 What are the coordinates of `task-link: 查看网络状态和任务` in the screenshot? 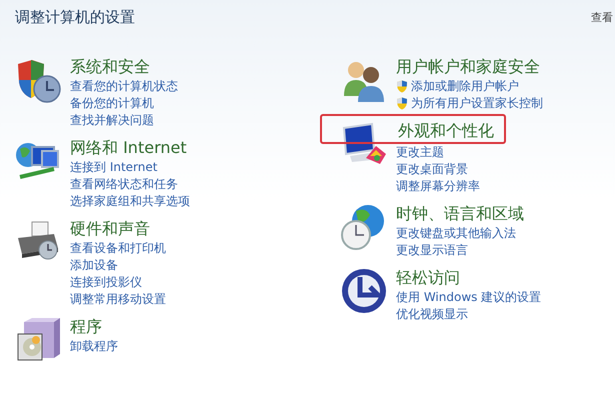 It's located at (124, 184).